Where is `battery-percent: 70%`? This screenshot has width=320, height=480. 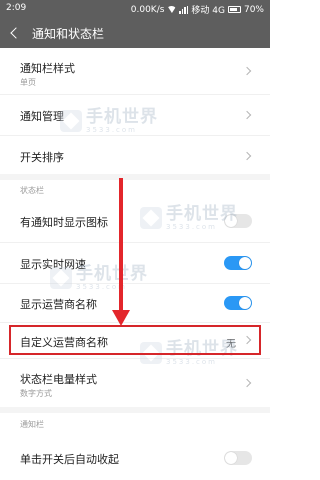
battery-percent: 70% is located at coordinates (253, 9).